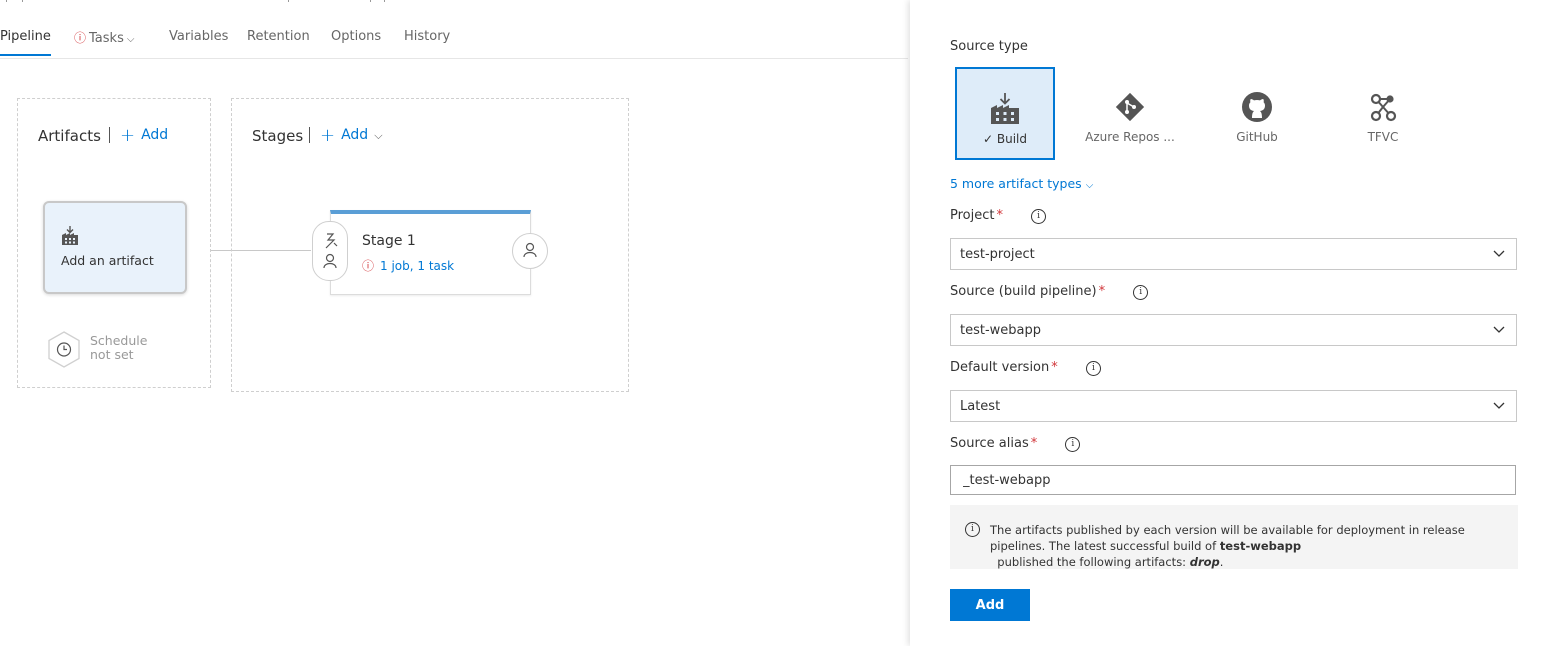 The image size is (1560, 646). What do you see at coordinates (989, 46) in the screenshot?
I see `source-type-label: Source type` at bounding box center [989, 46].